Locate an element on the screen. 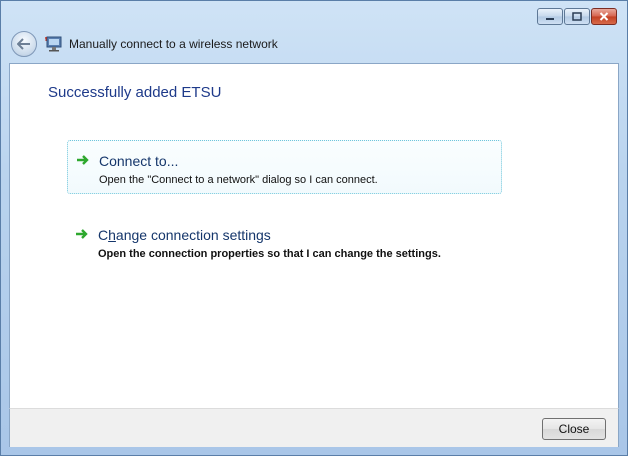 Image resolution: width=628 pixels, height=456 pixels. maximize-button is located at coordinates (577, 16).